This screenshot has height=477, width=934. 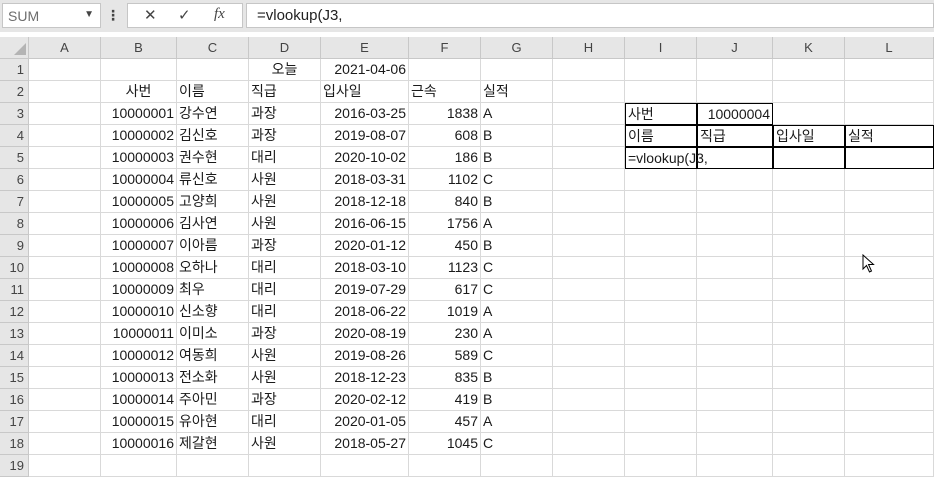 I want to click on cell-A10, so click(x=65, y=268).